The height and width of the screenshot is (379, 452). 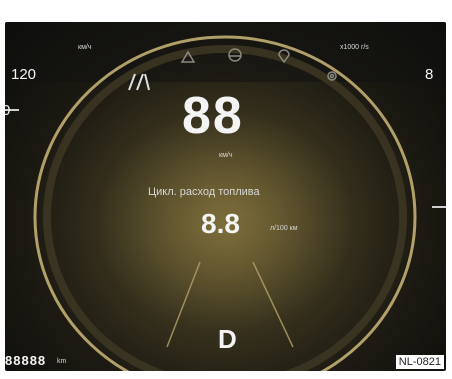 I want to click on fuel-consumption-unit: л/100 км, so click(x=284, y=228).